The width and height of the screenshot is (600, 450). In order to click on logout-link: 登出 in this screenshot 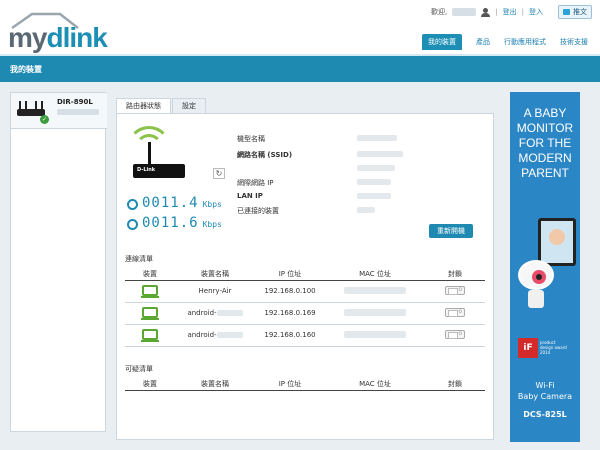, I will do `click(510, 12)`.